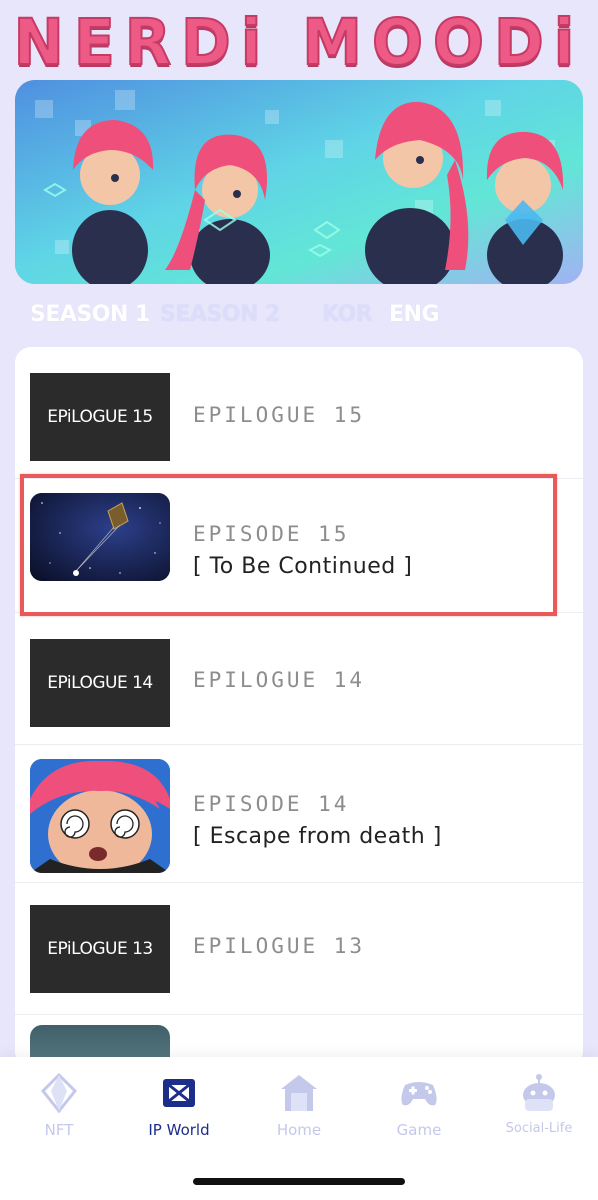 The image size is (598, 1200). I want to click on episode-title: EPISODE 15, so click(271, 534).